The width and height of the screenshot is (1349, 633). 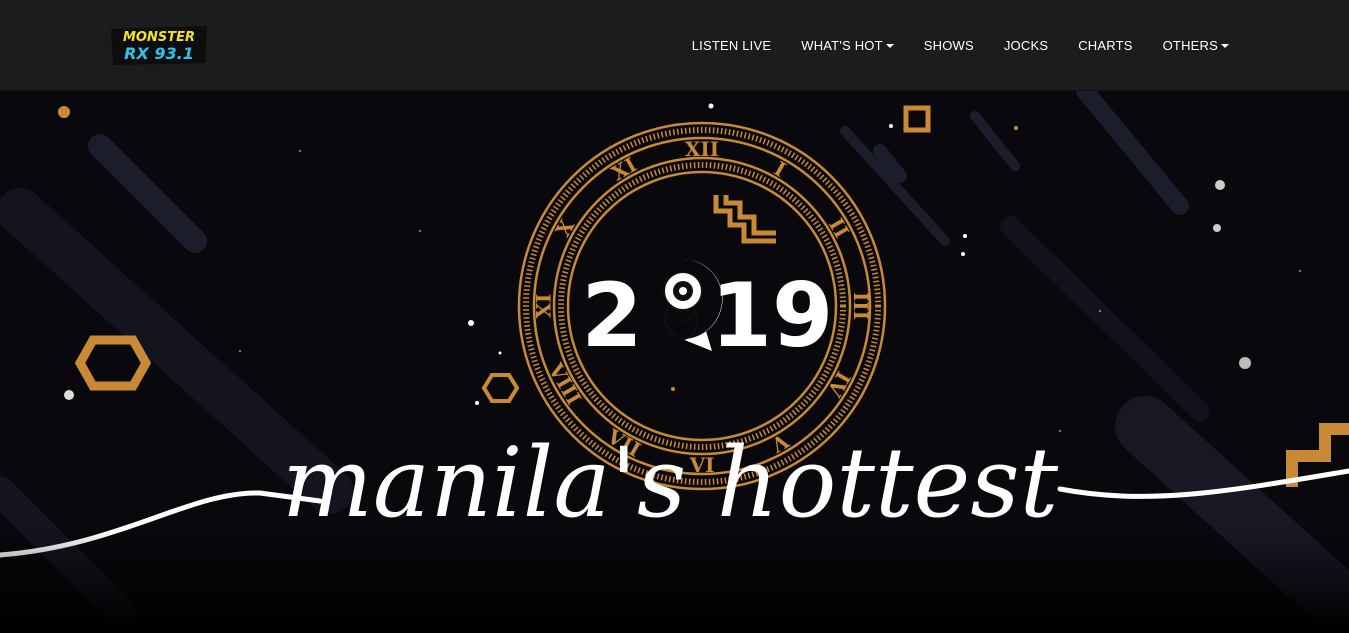 What do you see at coordinates (842, 45) in the screenshot?
I see `nav-whats-hot-label: WHAT'S HOT` at bounding box center [842, 45].